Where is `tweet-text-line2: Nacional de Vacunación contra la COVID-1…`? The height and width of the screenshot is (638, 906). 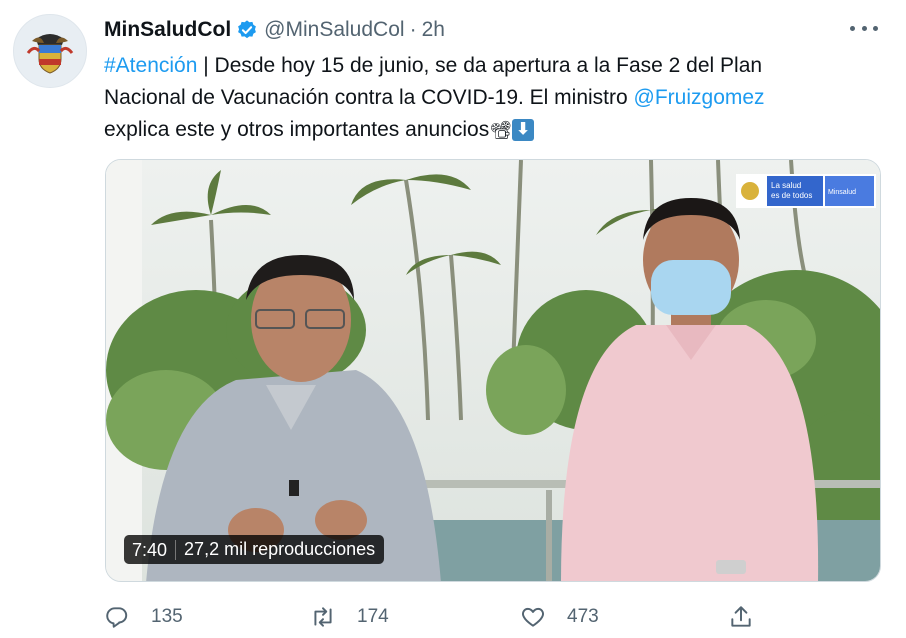 tweet-text-line2: Nacional de Vacunación contra la COVID-1… is located at coordinates (369, 97).